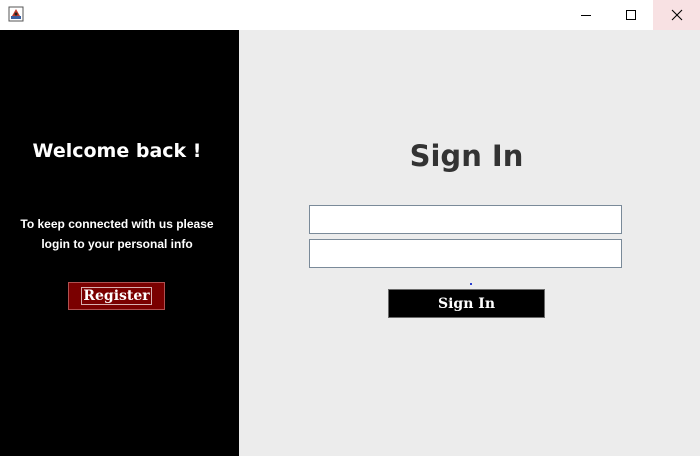  I want to click on signin-title: Sign In, so click(466, 156).